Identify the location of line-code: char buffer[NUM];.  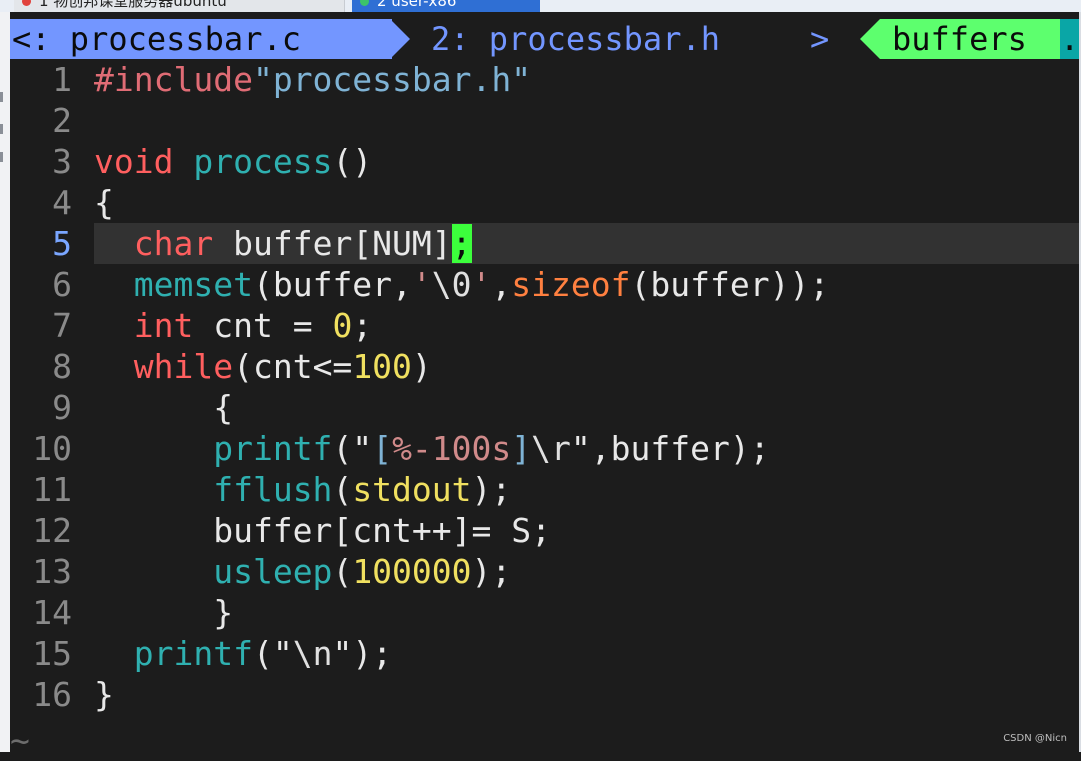
(283, 243).